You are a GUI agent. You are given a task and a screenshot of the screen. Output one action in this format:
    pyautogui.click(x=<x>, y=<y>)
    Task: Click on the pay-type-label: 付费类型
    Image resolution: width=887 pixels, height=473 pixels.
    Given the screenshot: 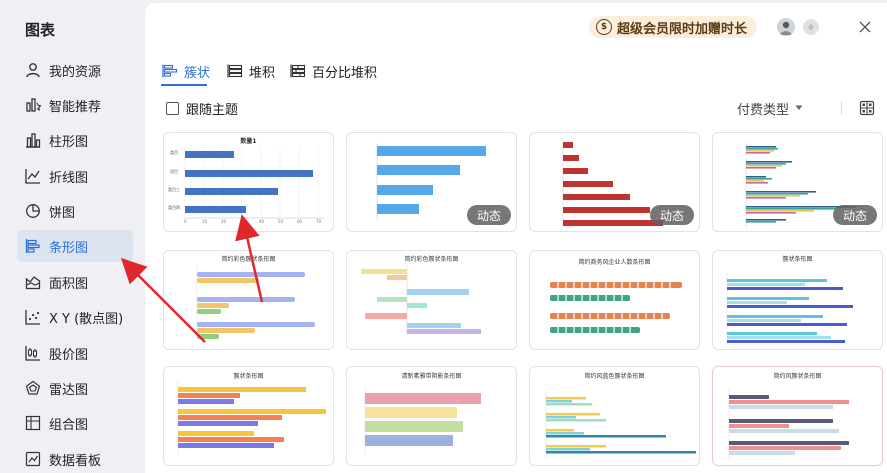 What is the action you would take?
    pyautogui.click(x=763, y=110)
    